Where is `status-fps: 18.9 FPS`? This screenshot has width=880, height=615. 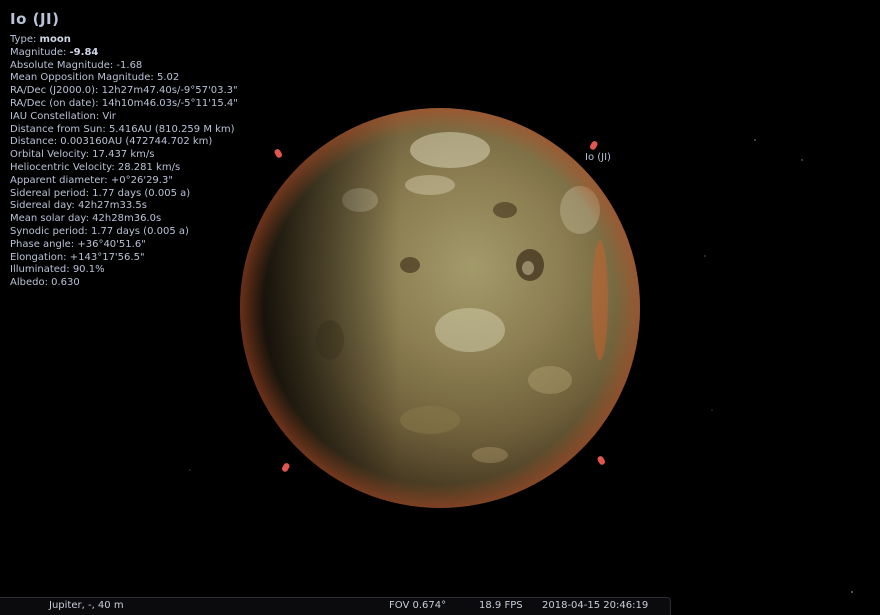 status-fps: 18.9 FPS is located at coordinates (501, 605).